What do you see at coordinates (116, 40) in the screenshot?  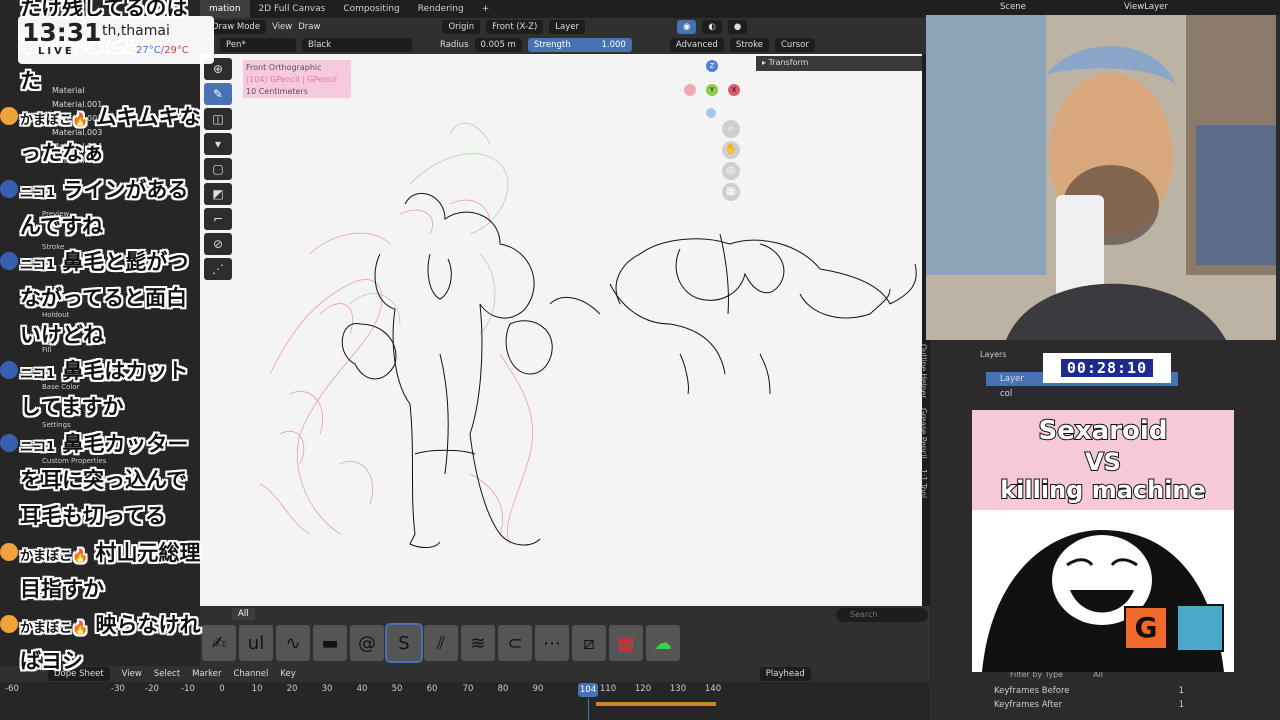 I see `clock-widget: 13:31 th,thamai LIVE 27°C/29°C` at bounding box center [116, 40].